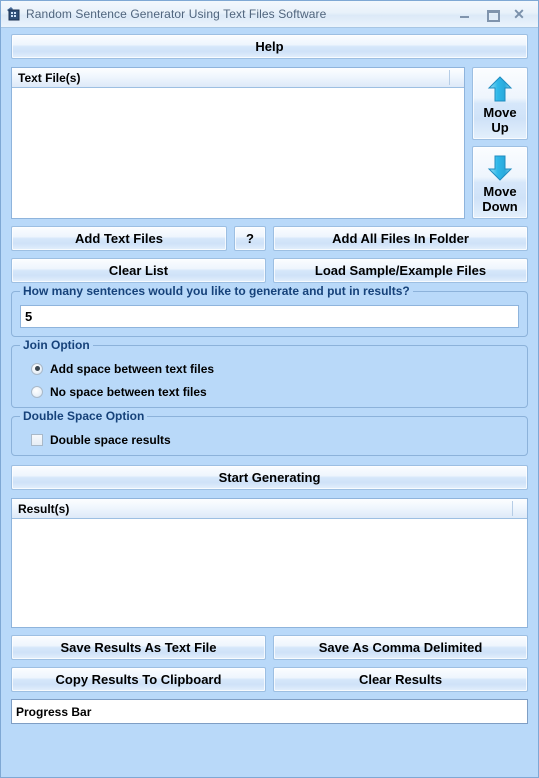 This screenshot has height=778, width=539. I want to click on clear-list-button: Clear List, so click(138, 270).